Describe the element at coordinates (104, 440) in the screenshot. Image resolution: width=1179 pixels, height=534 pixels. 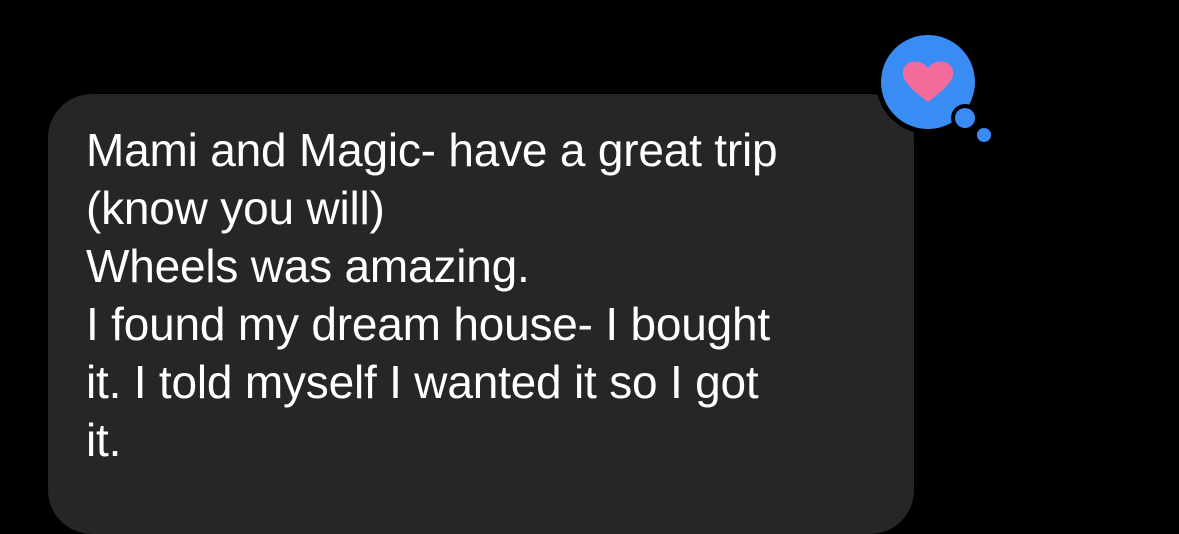
I see `message-line: it.` at that location.